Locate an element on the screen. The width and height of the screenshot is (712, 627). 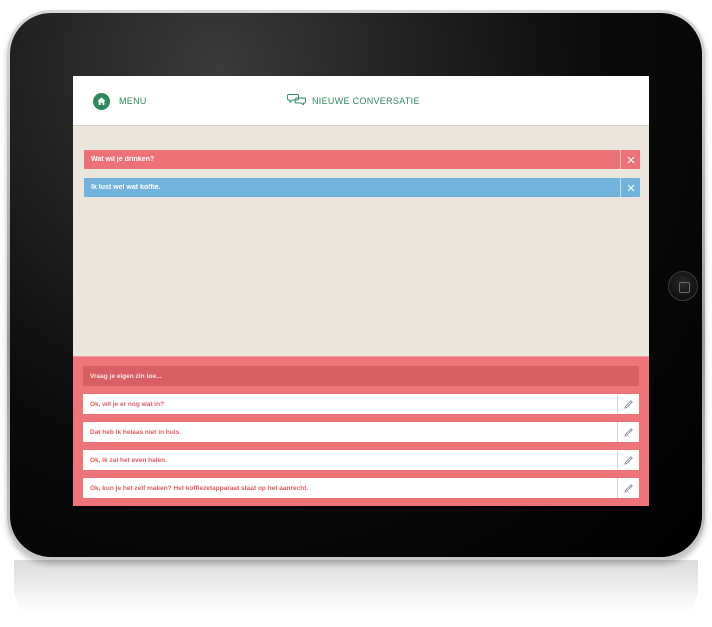
home-icon is located at coordinates (101, 101).